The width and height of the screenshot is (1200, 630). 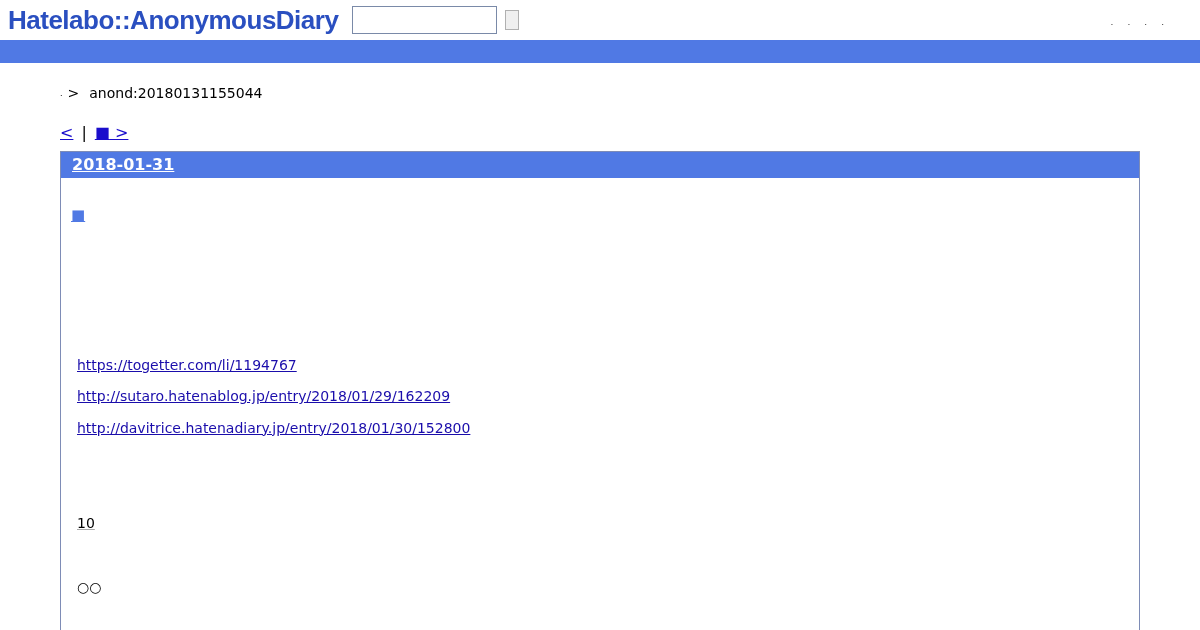 I want to click on section-link: ■, so click(x=78, y=215).